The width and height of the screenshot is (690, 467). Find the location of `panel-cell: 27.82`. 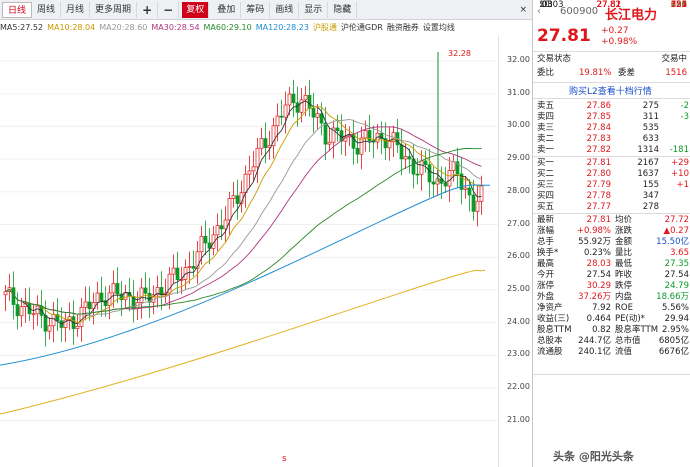

panel-cell: 27.82 is located at coordinates (598, 150).